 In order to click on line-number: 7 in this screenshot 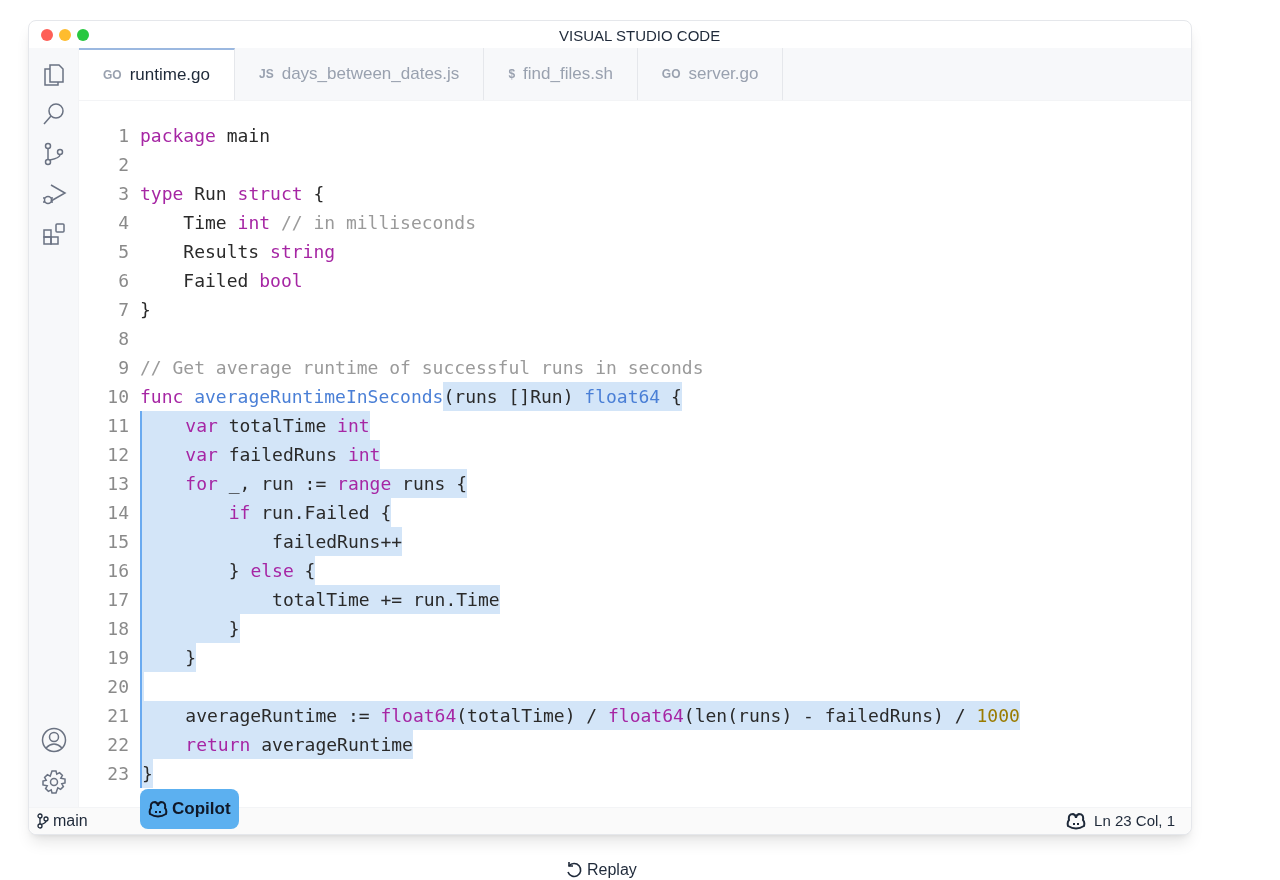, I will do `click(123, 310)`.